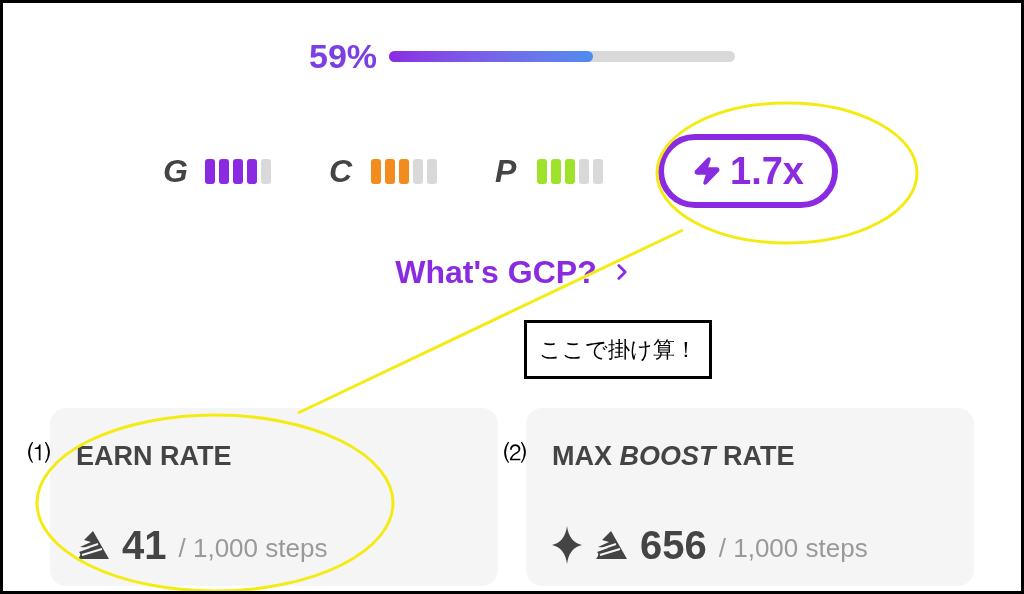  Describe the element at coordinates (515, 453) in the screenshot. I see `annotation-number: ⑵` at that location.